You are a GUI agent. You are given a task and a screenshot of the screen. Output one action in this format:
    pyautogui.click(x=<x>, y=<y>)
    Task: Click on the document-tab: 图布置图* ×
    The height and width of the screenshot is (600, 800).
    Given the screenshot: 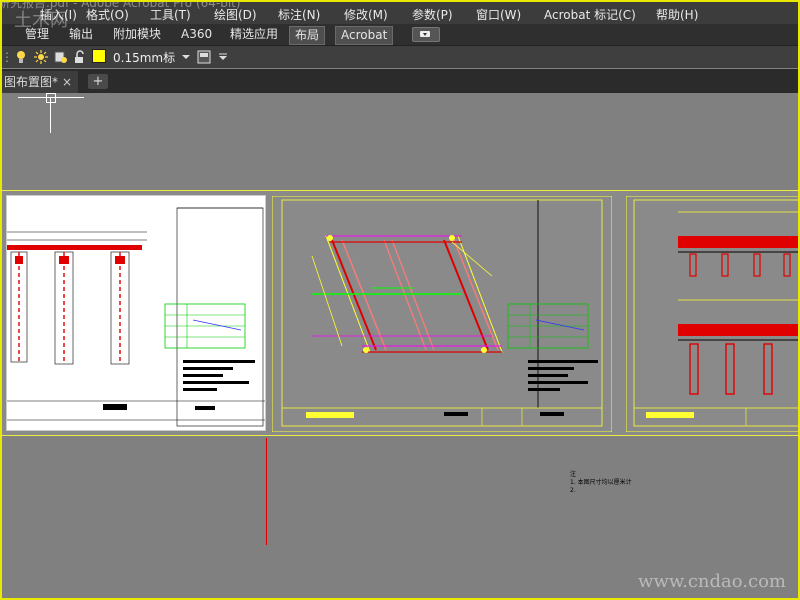 What is the action you would take?
    pyautogui.click(x=39, y=82)
    